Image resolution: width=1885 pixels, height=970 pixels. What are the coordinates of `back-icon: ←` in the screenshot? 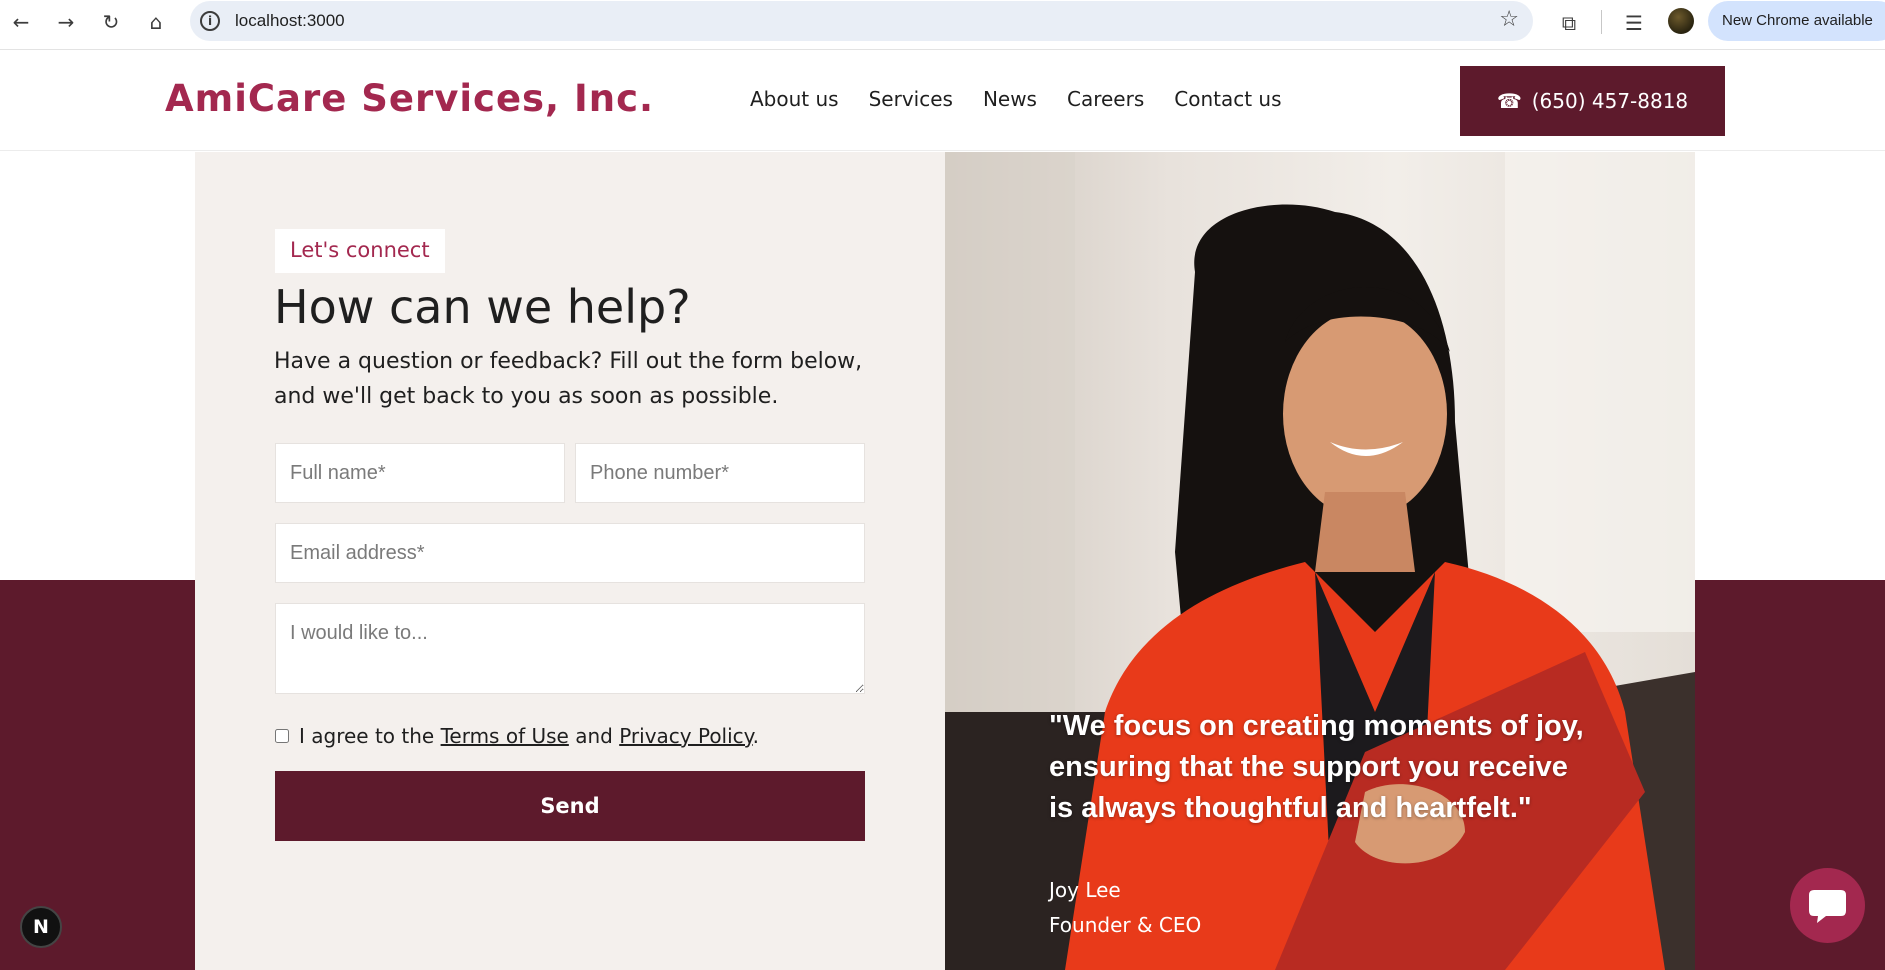 It's located at (21, 22).